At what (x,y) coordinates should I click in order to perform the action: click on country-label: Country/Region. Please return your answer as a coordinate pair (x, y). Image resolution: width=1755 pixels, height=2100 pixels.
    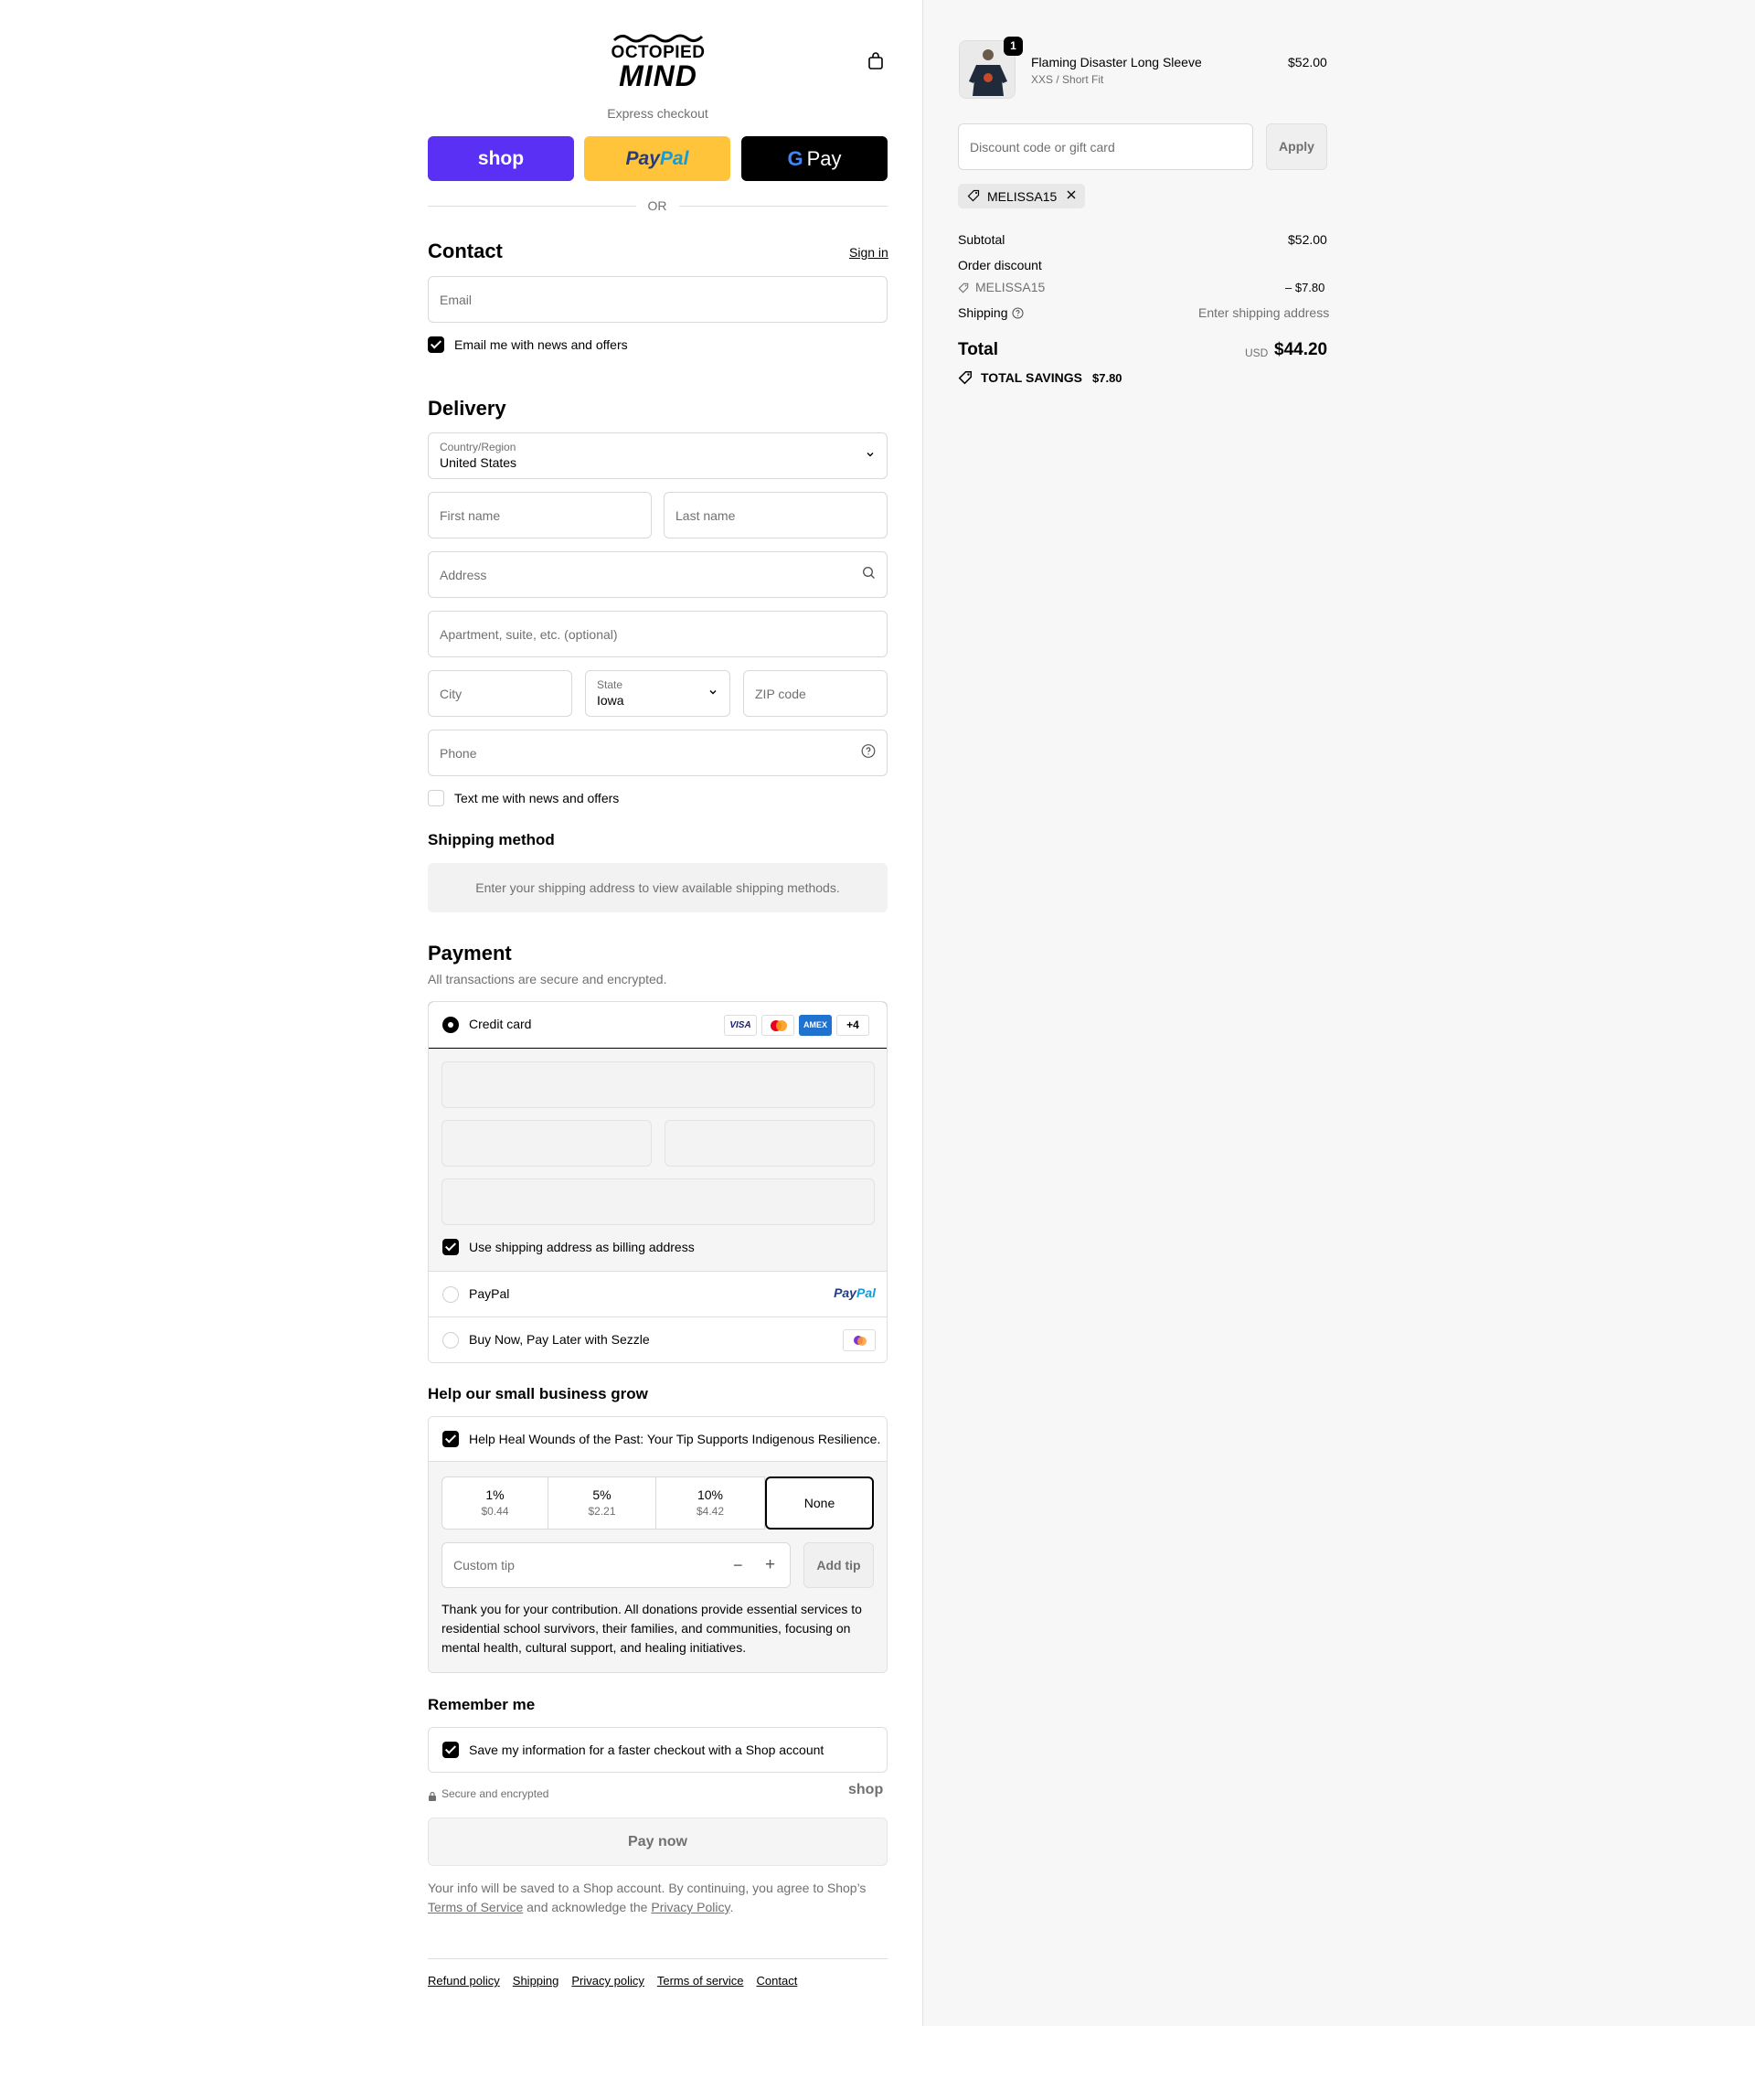
    Looking at the image, I should click on (478, 447).